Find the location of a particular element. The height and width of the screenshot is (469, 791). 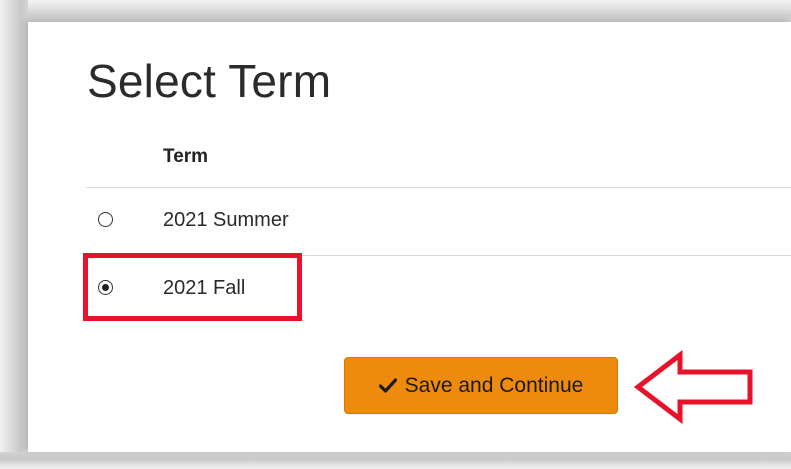

screenshot-frame-left is located at coordinates (14, 234).